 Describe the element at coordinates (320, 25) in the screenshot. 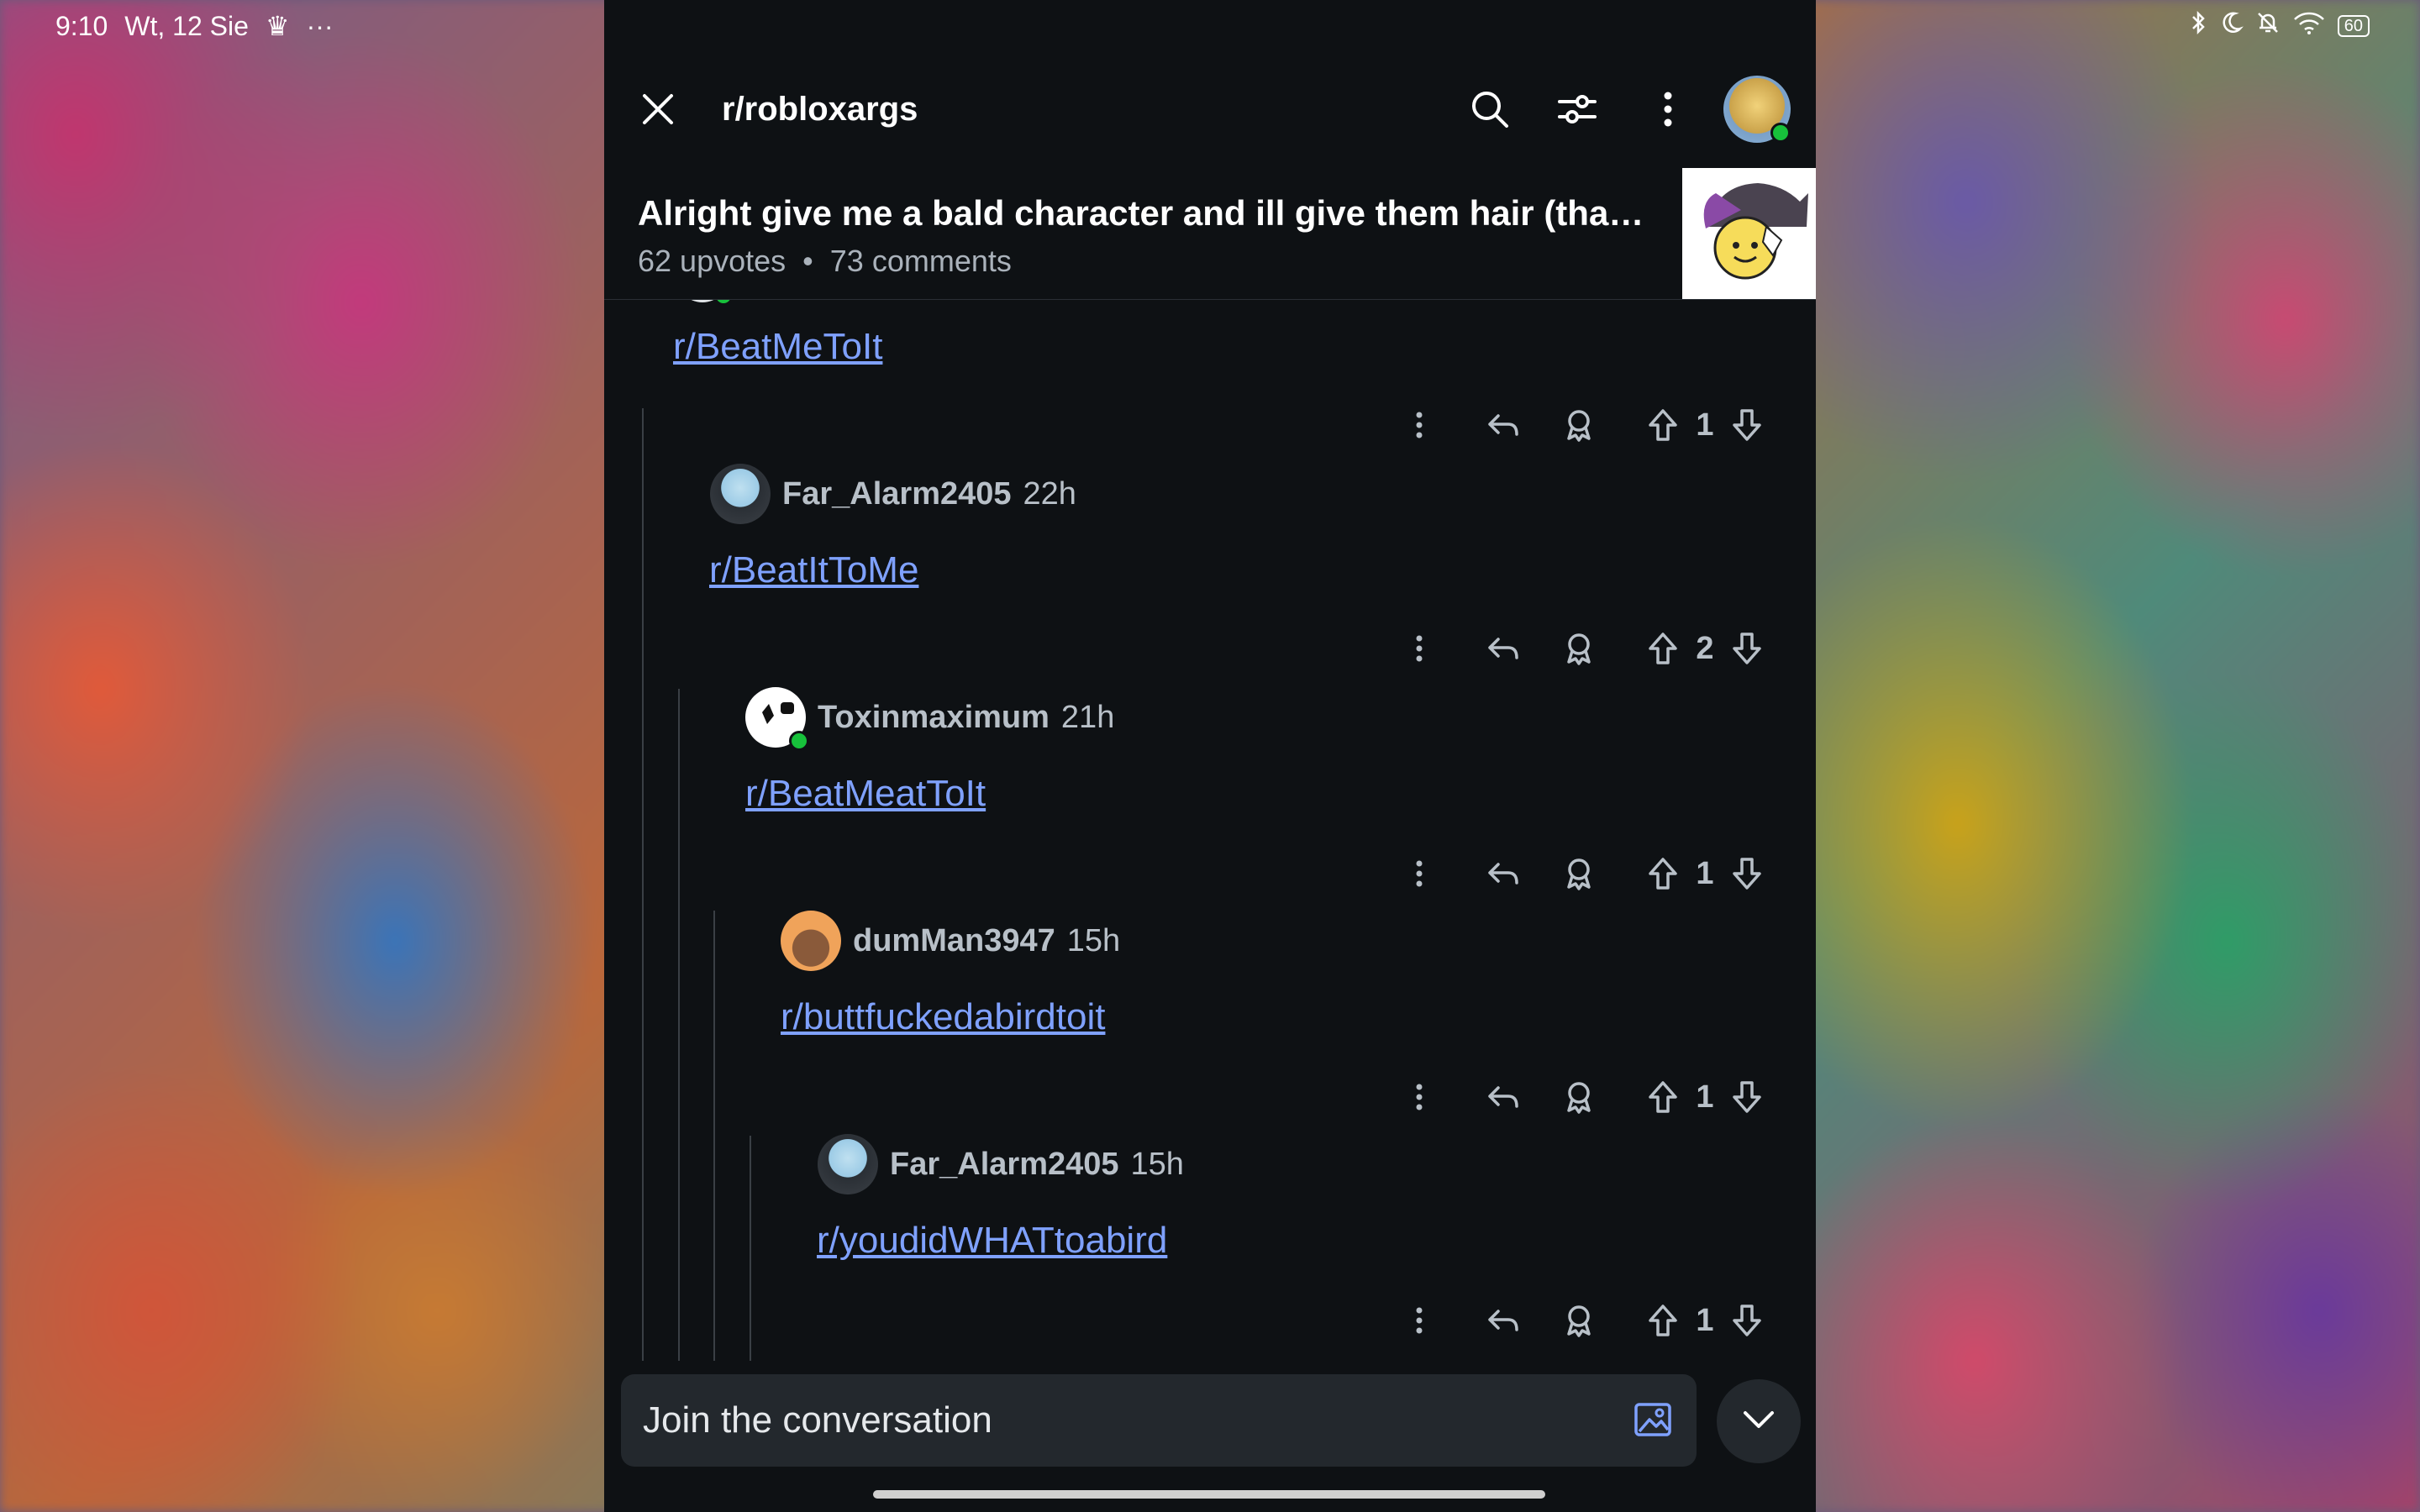

I see `status-more: ···` at that location.